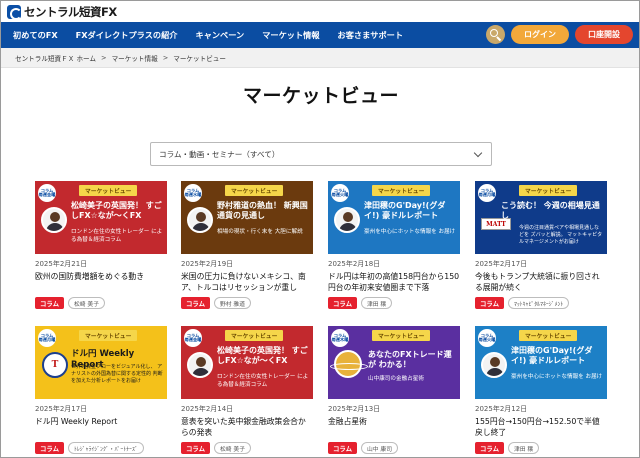 Image resolution: width=640 pixels, height=458 pixels. I want to click on banner-bubble: コラム 毎週月曜, so click(47, 338).